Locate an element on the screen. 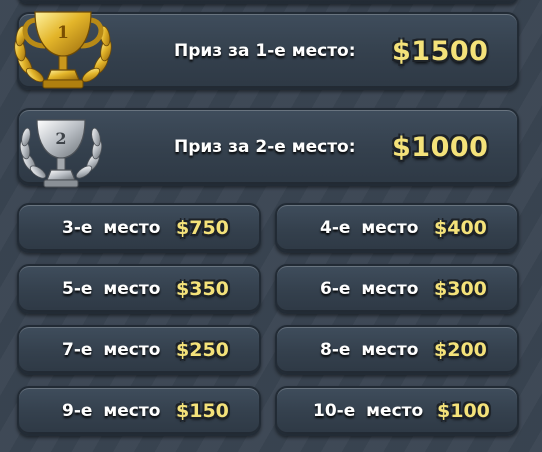 The width and height of the screenshot is (542, 452). trophy-rank-1: 1 is located at coordinates (63, 33).